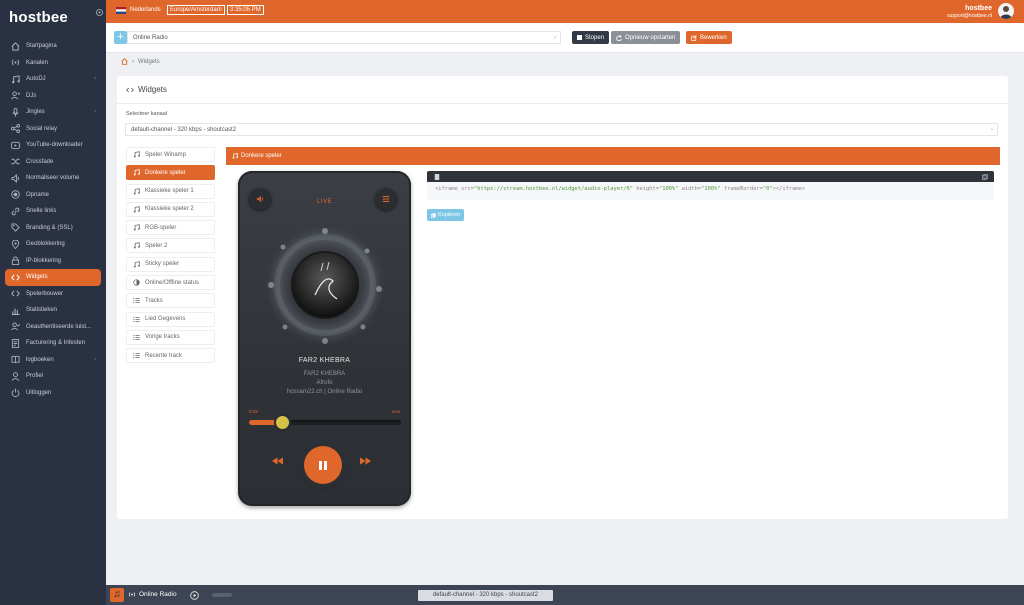 This screenshot has height=605, width=1024. What do you see at coordinates (53, 393) in the screenshot?
I see `sidebar-item-uitloggen: Uitloggen` at bounding box center [53, 393].